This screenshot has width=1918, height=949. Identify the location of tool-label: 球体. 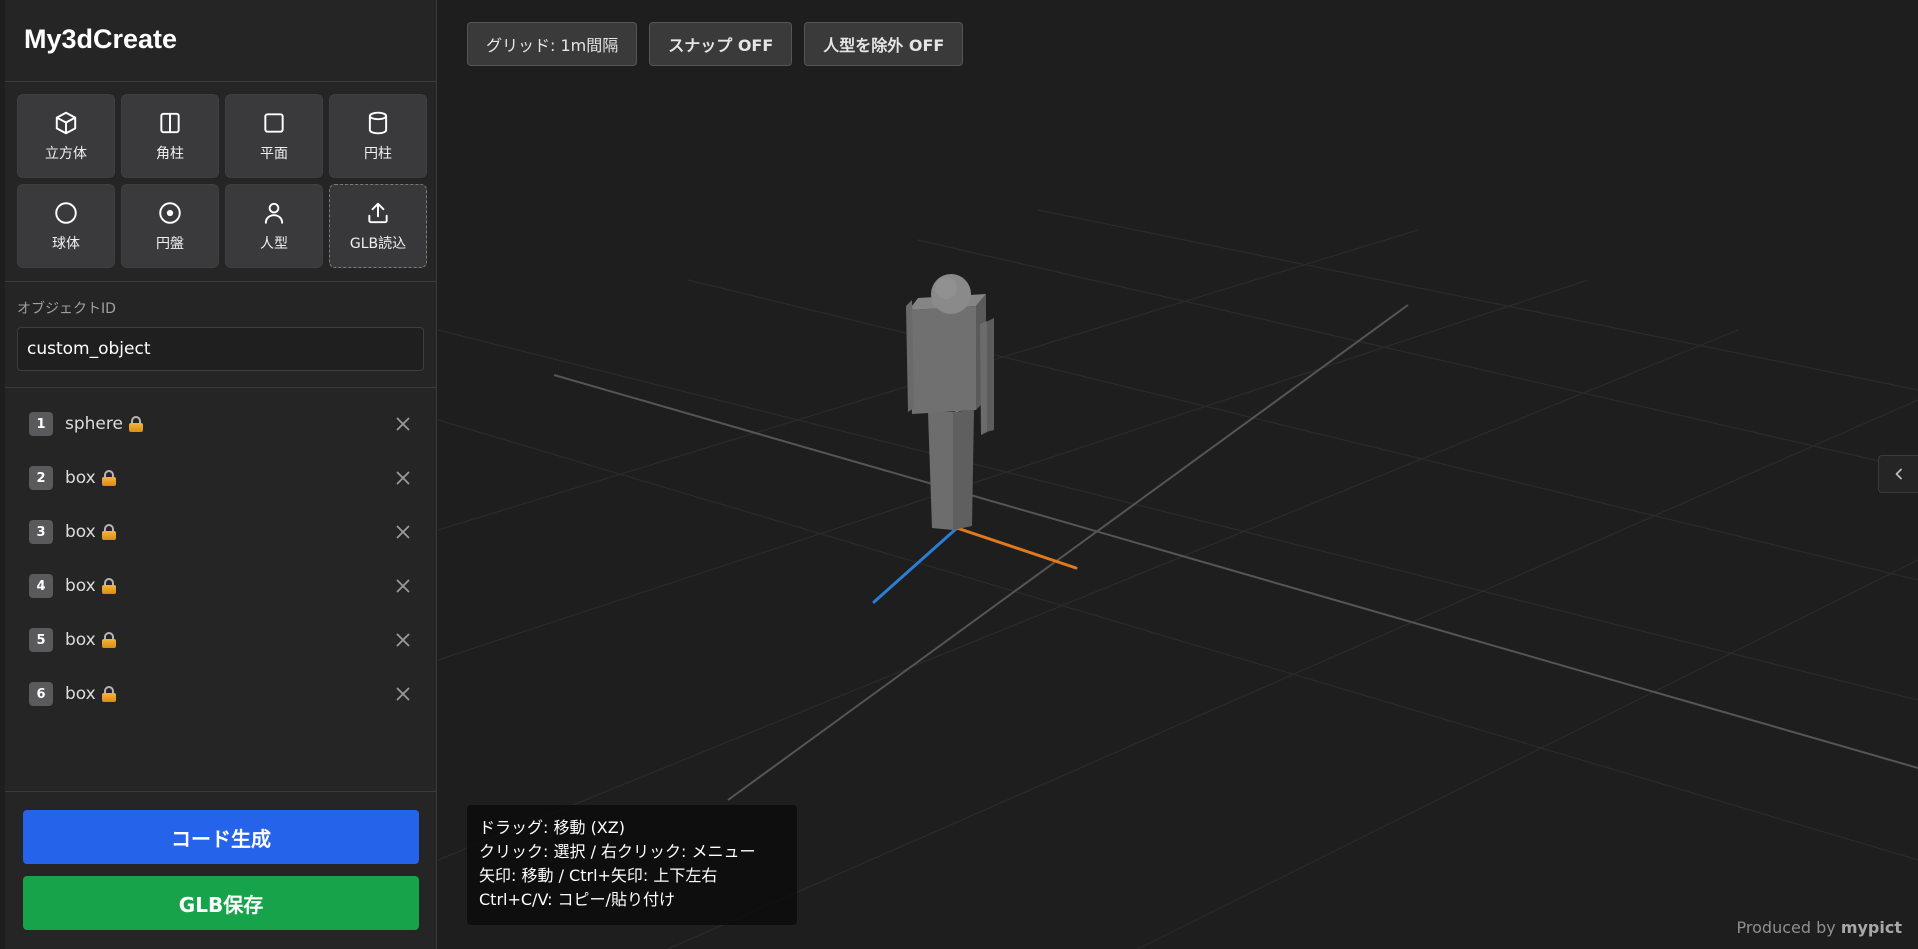
(66, 243).